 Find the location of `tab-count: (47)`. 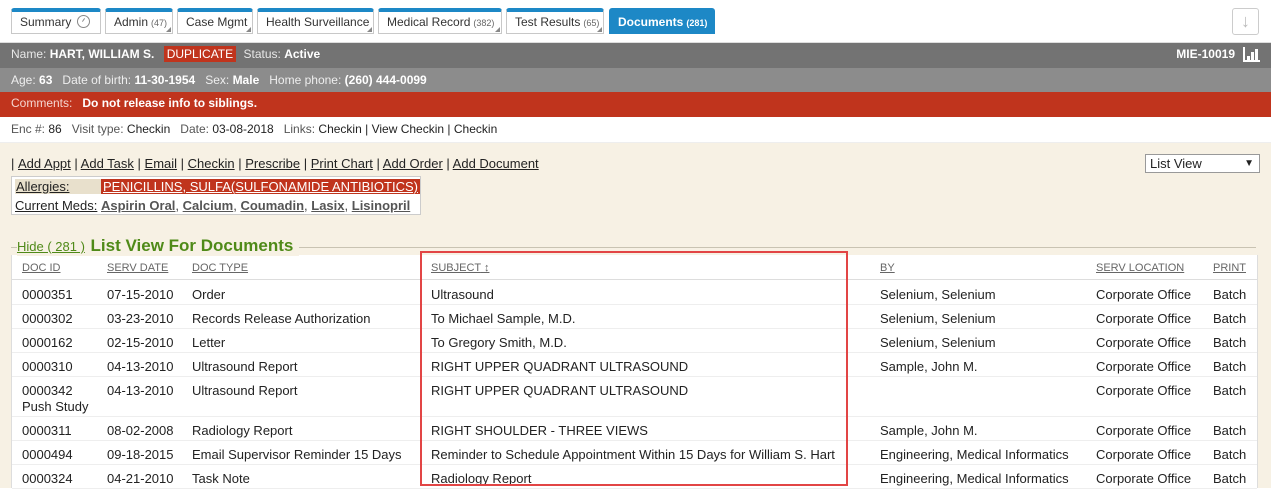

tab-count: (47) is located at coordinates (159, 23).